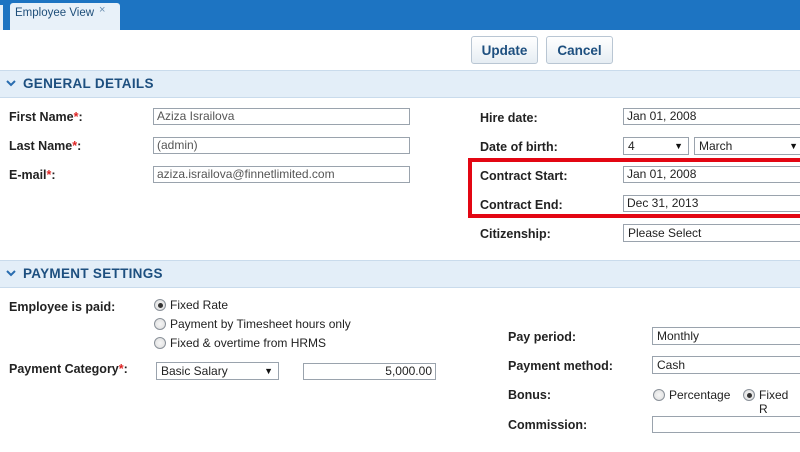 This screenshot has width=800, height=452. What do you see at coordinates (560, 366) in the screenshot?
I see `payment-method-label: Payment method:` at bounding box center [560, 366].